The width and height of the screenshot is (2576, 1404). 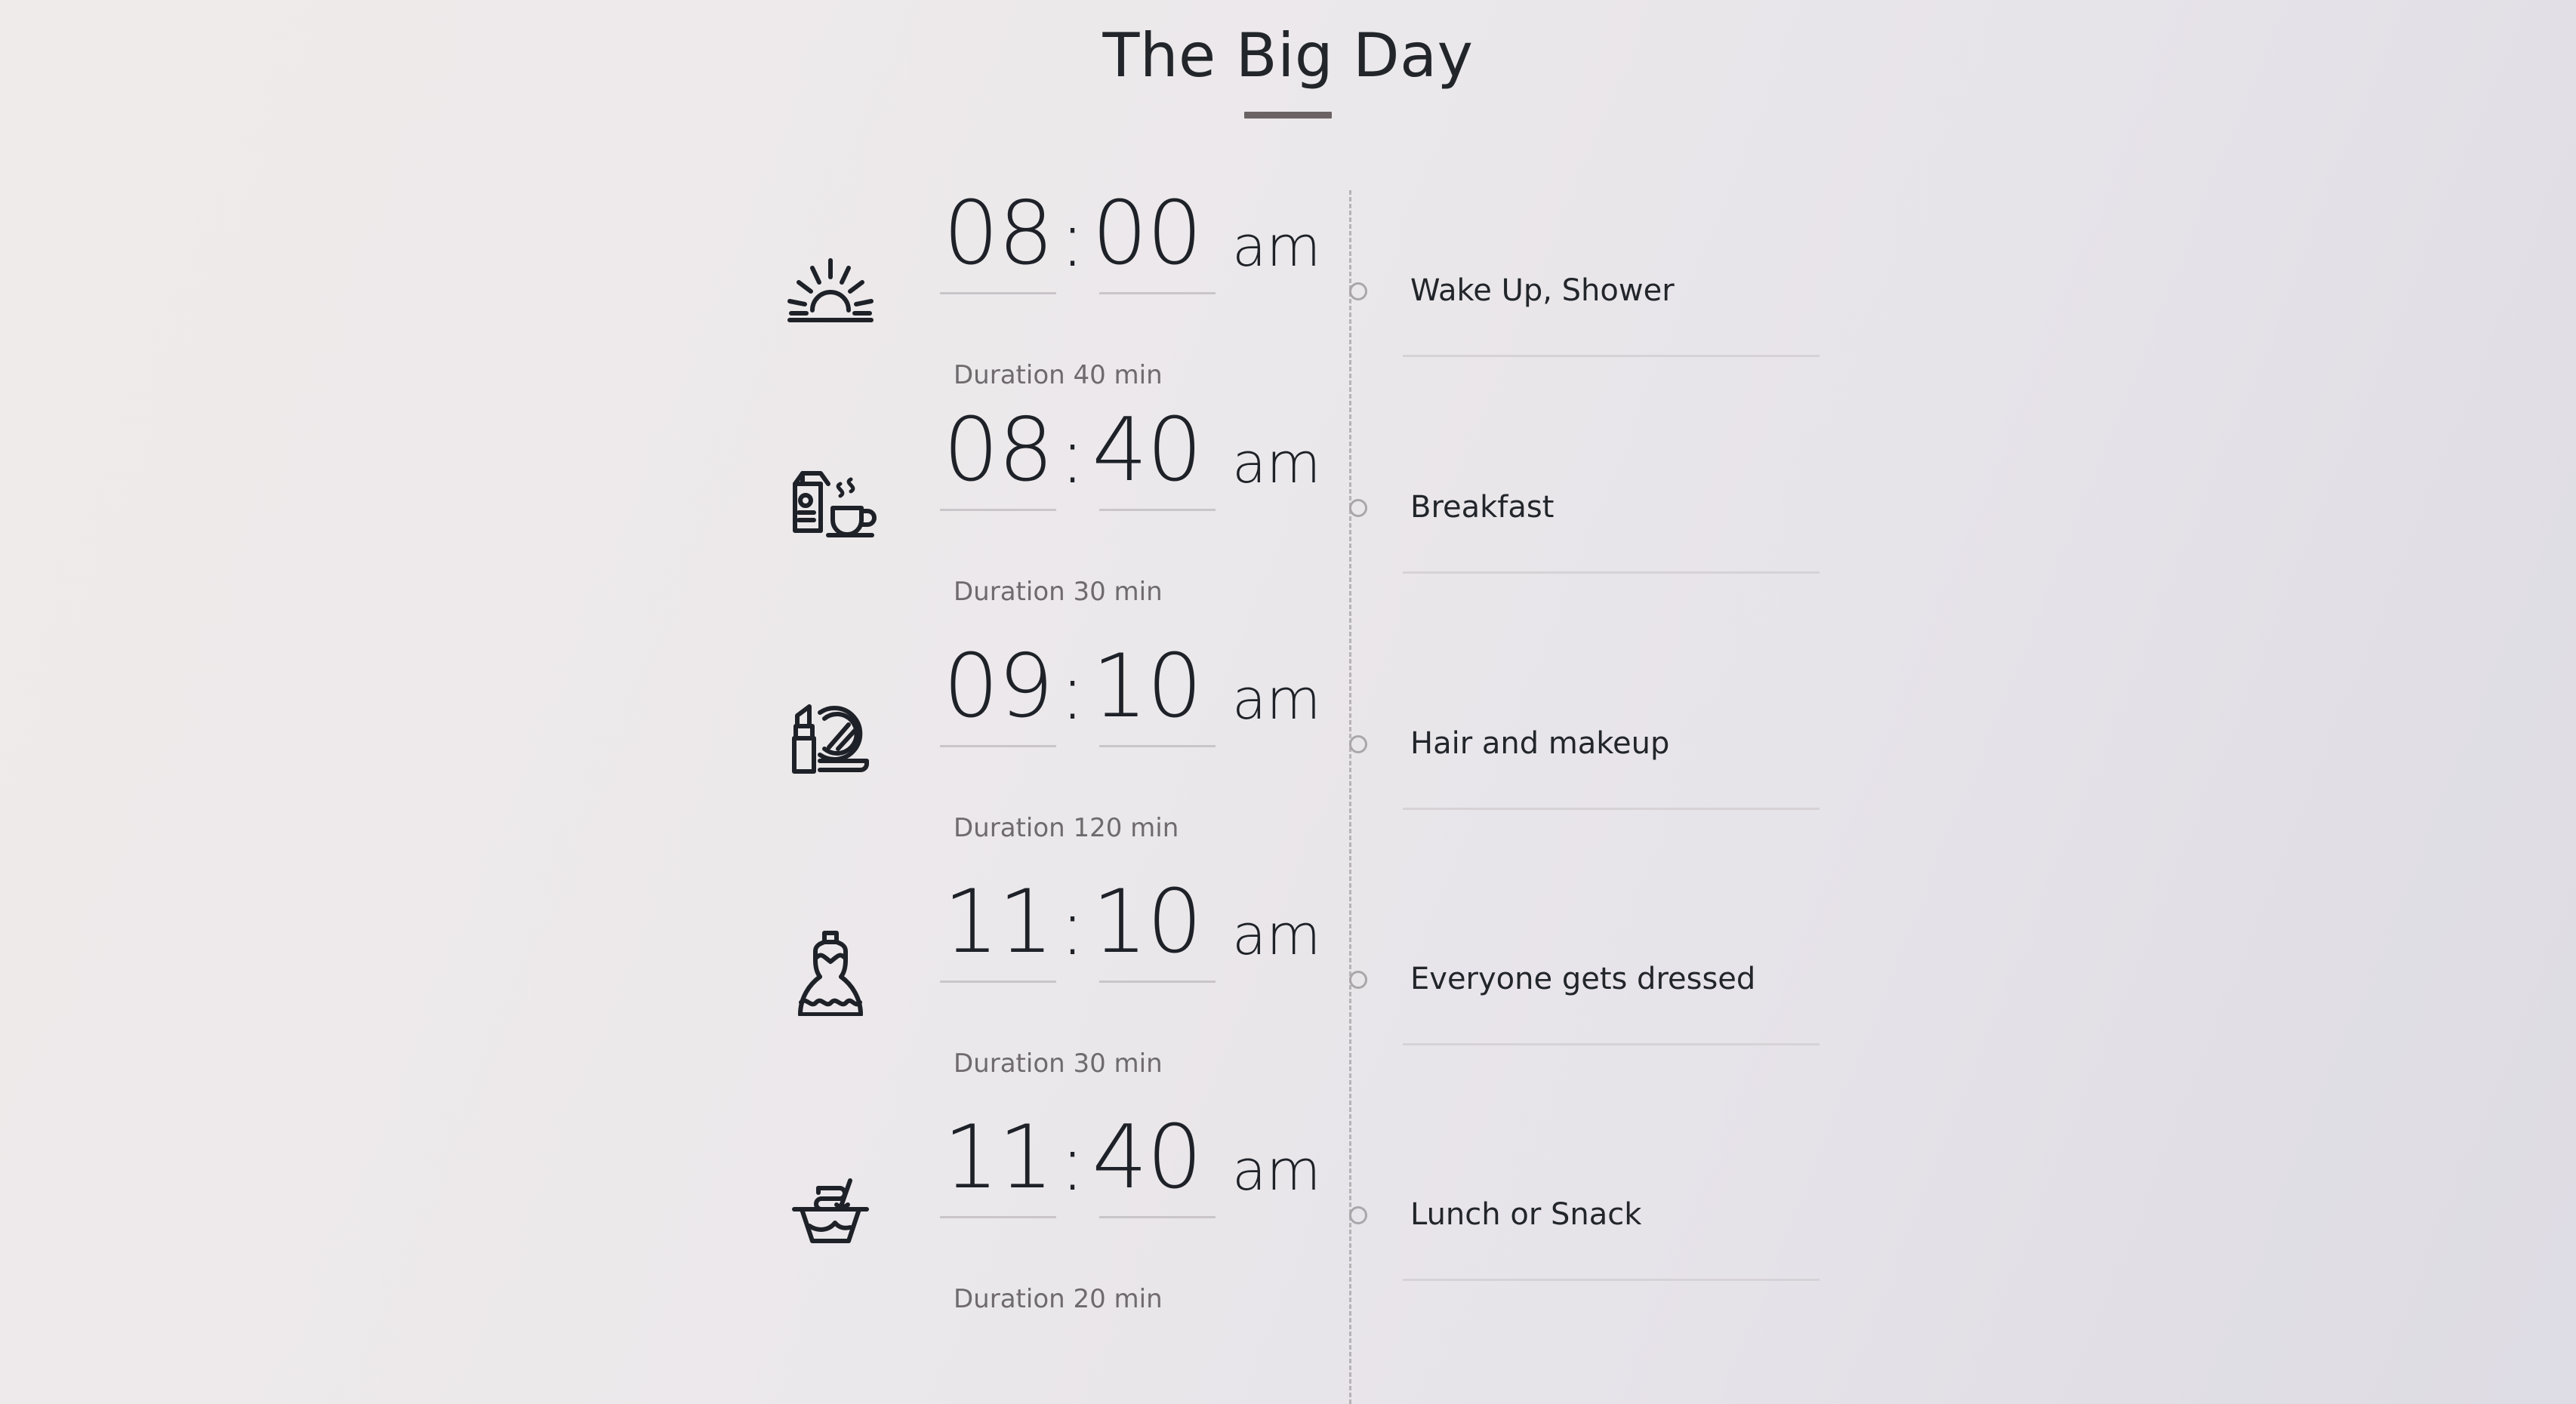 What do you see at coordinates (830, 971) in the screenshot?
I see `dress-icon` at bounding box center [830, 971].